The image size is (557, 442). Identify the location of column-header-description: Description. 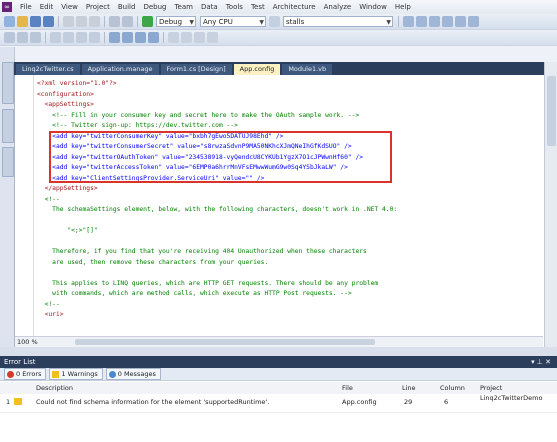
(54, 388).